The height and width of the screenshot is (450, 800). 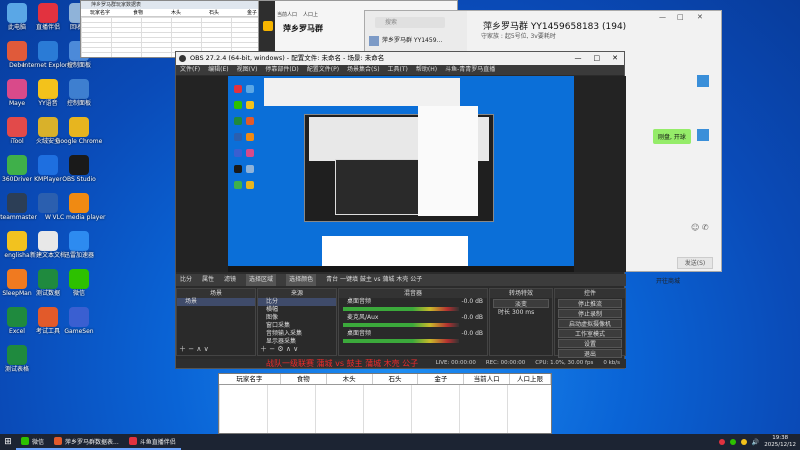 I want to click on control-button: 工作室模式, so click(x=590, y=333).